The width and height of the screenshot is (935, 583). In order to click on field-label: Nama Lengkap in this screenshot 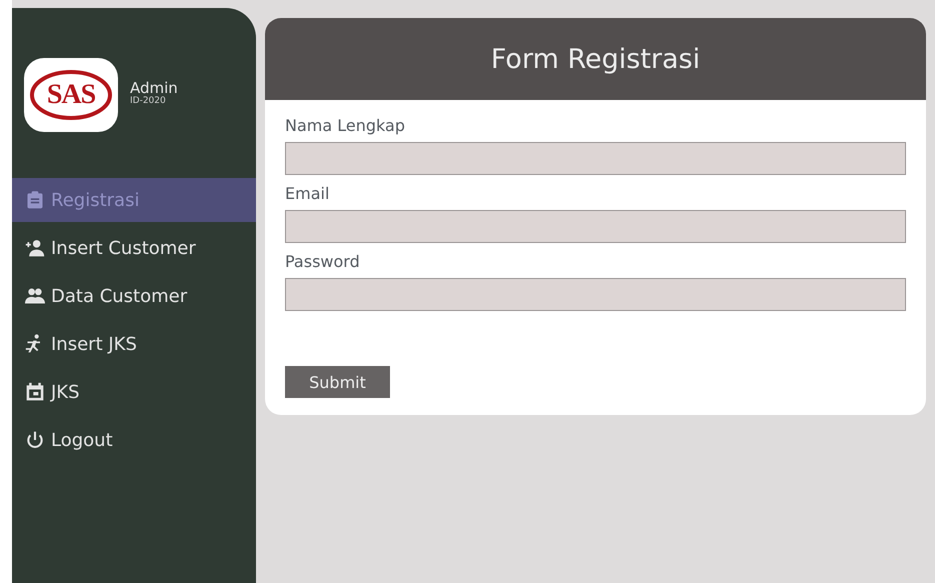, I will do `click(345, 126)`.